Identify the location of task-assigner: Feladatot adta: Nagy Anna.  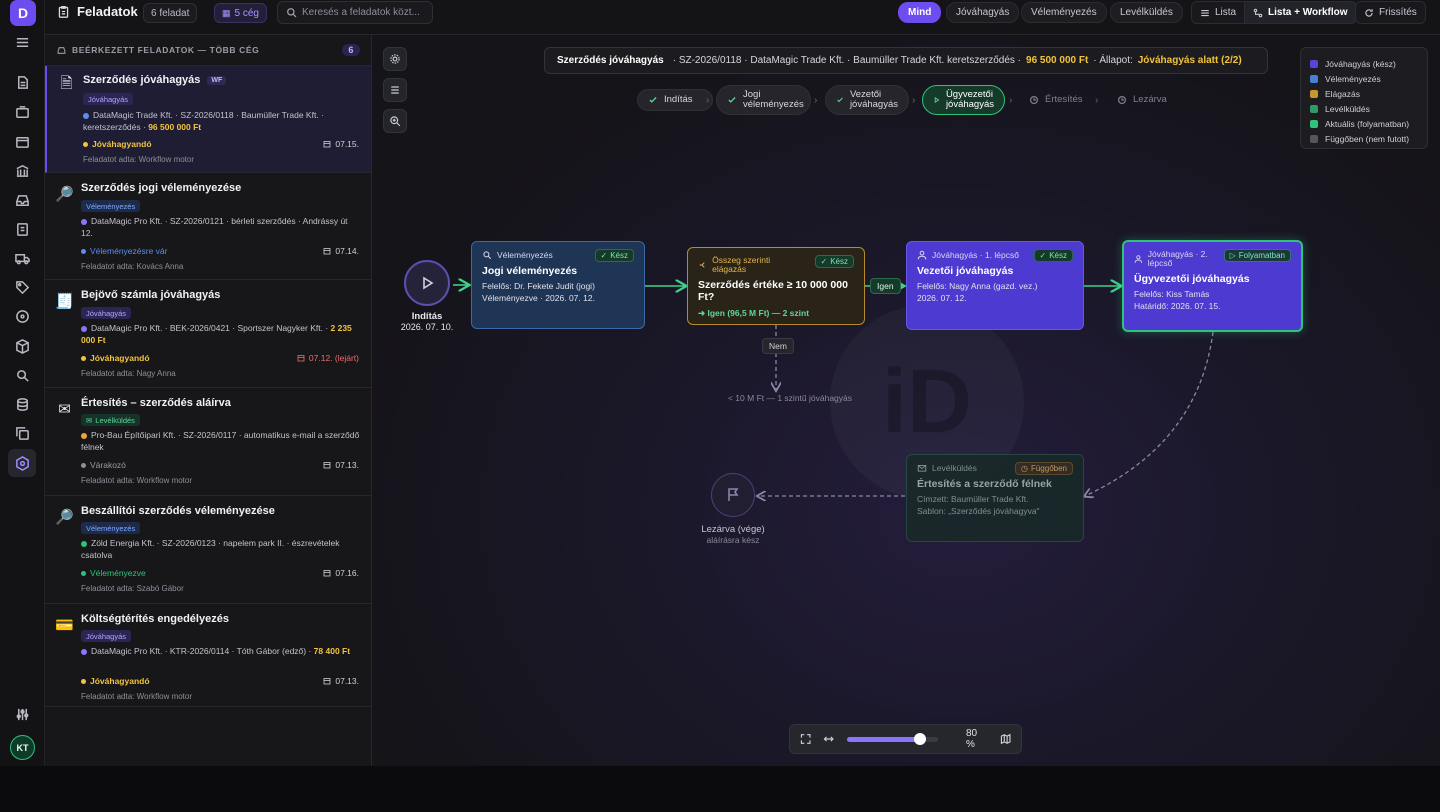
(128, 373).